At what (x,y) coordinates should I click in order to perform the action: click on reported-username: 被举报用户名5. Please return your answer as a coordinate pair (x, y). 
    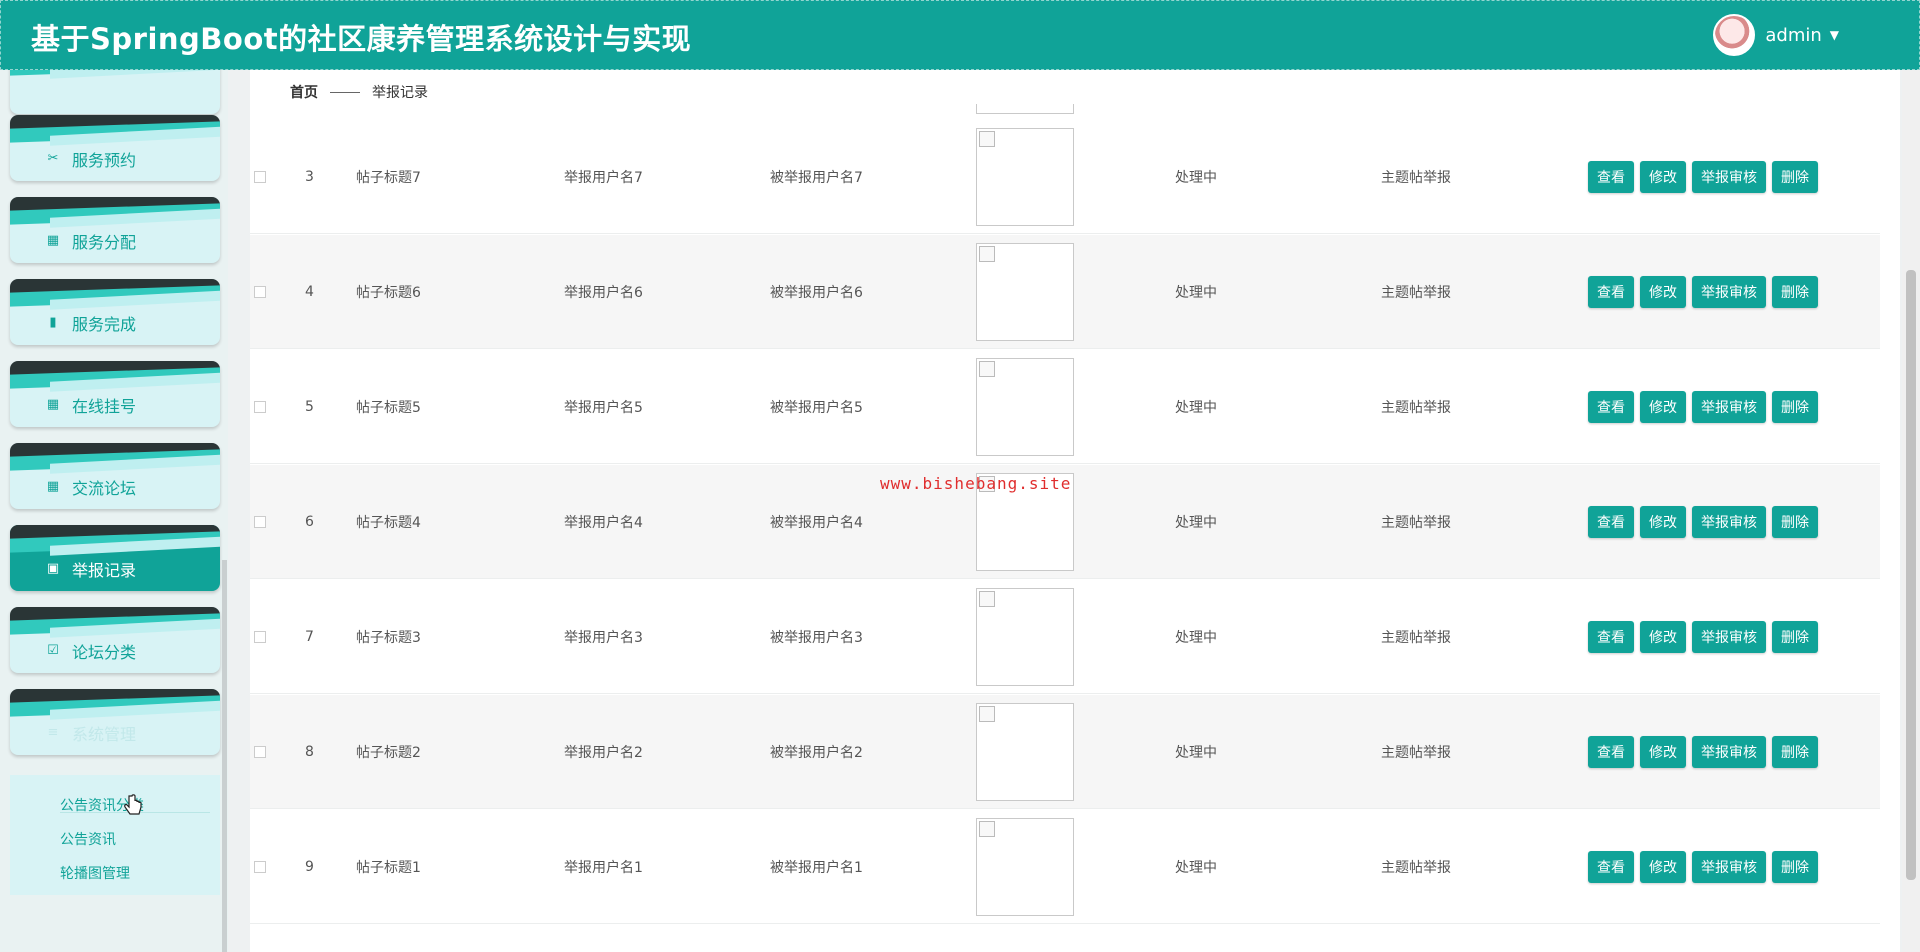
    Looking at the image, I should click on (816, 408).